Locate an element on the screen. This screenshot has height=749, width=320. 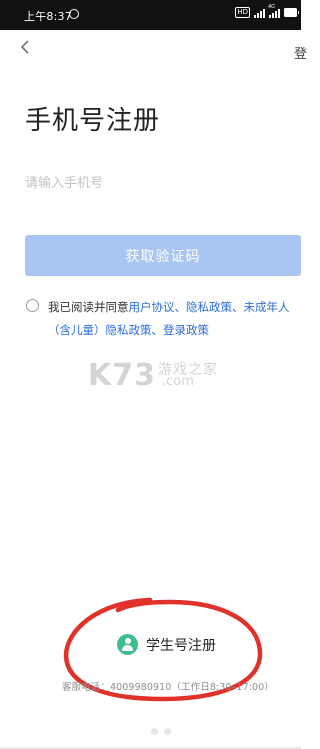
student-register-label: 学生号注册 is located at coordinates (181, 645).